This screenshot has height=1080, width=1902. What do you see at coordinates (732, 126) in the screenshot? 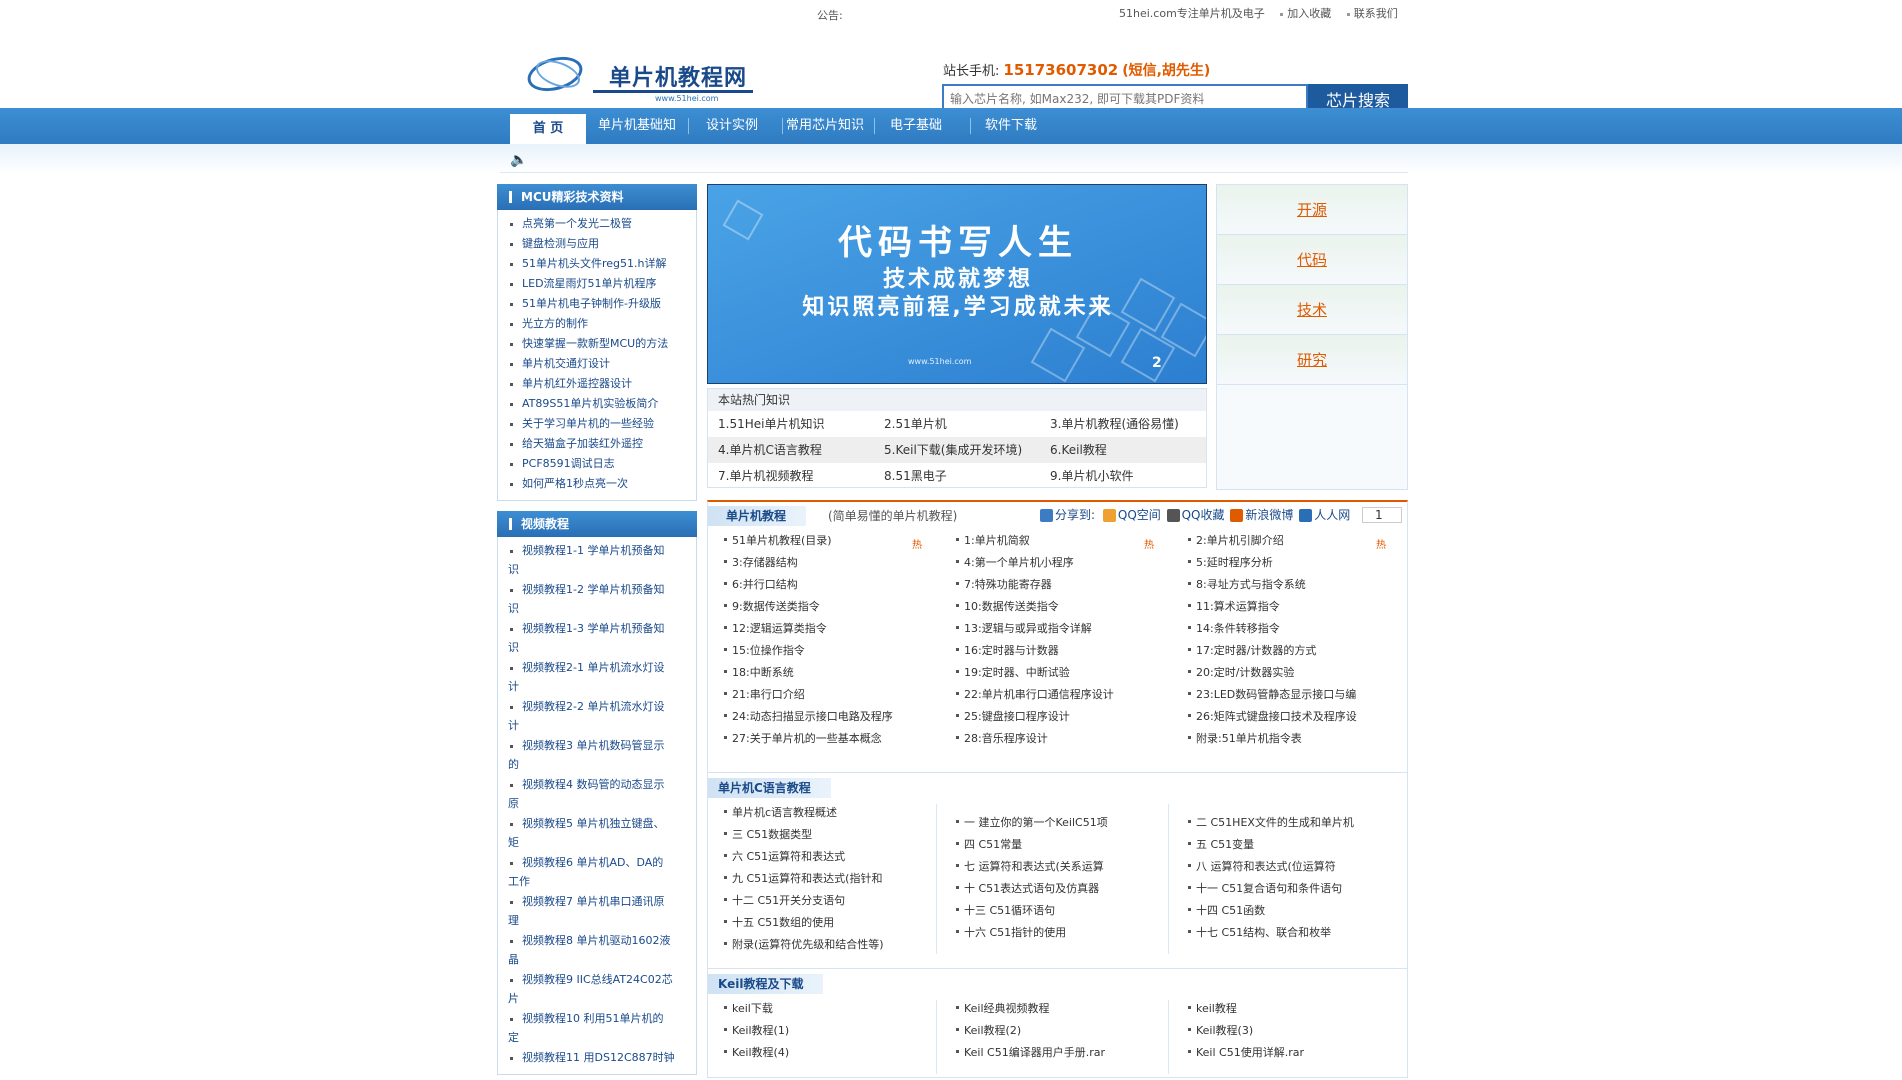
I see `nav-design-examples: 设计实例` at bounding box center [732, 126].